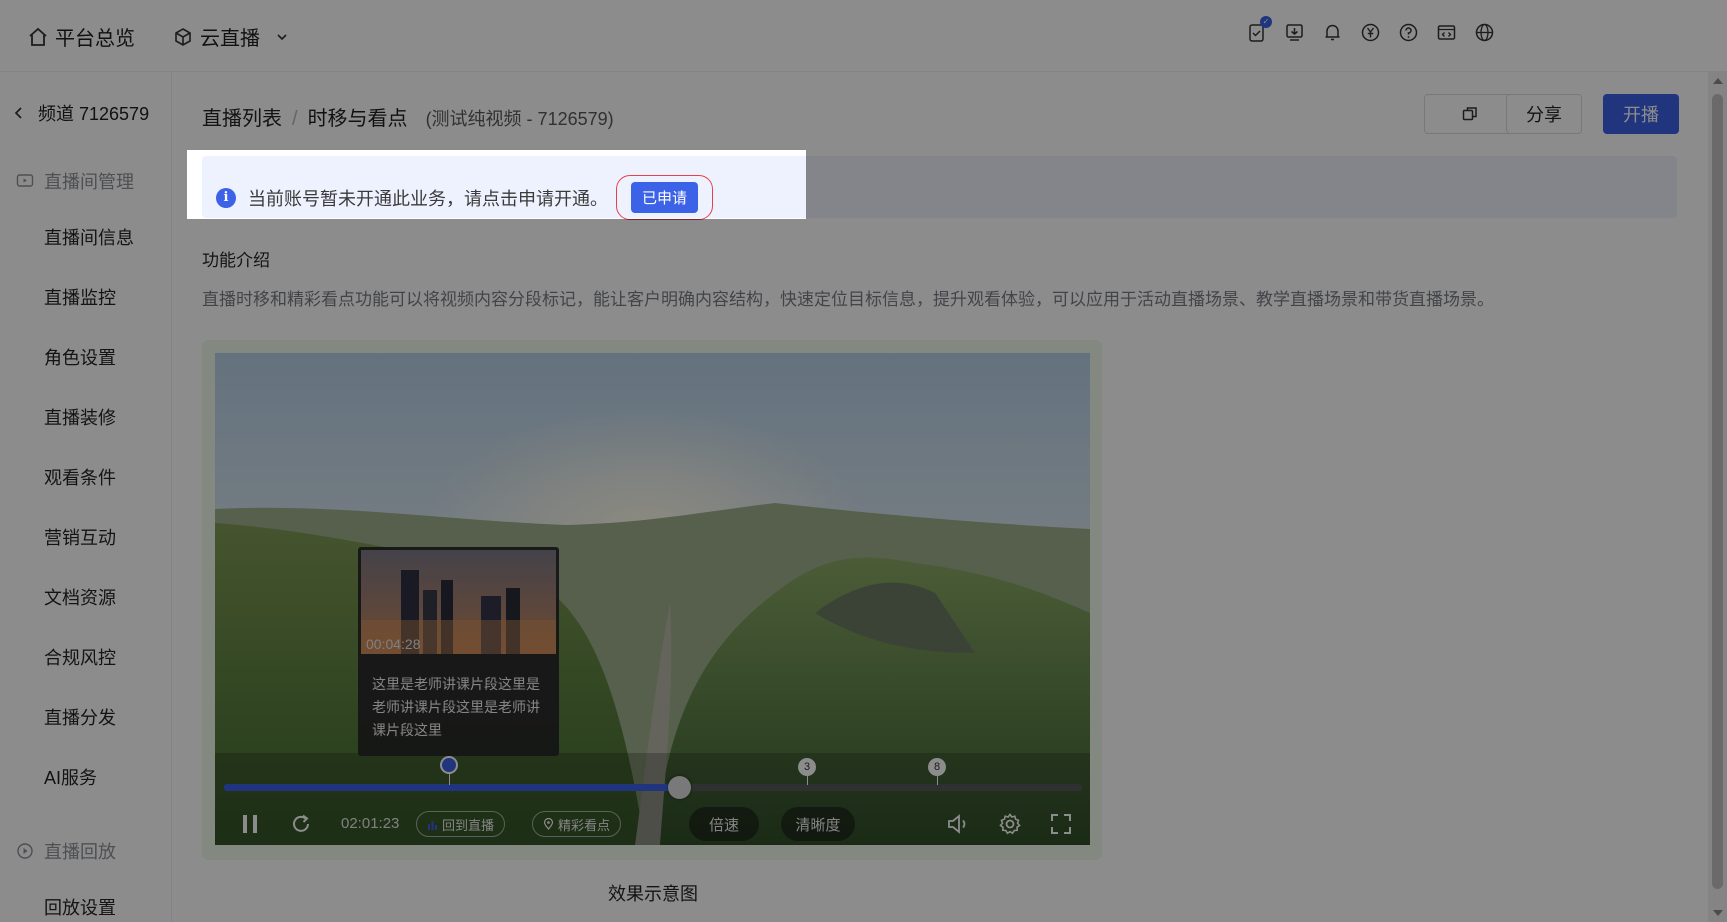  What do you see at coordinates (89, 182) in the screenshot?
I see `sidebar-group-live-room-label: 直播间管理` at bounding box center [89, 182].